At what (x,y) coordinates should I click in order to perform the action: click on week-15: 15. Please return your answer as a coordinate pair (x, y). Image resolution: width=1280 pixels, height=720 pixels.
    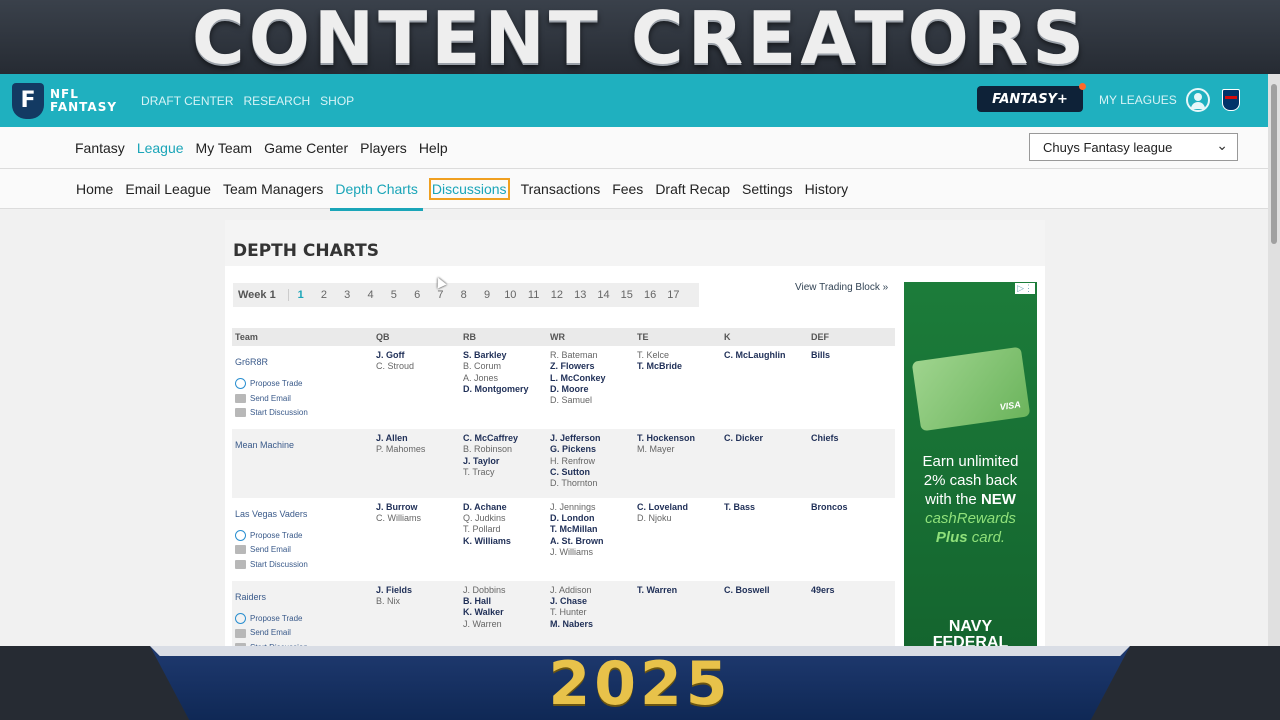
    Looking at the image, I should click on (626, 295).